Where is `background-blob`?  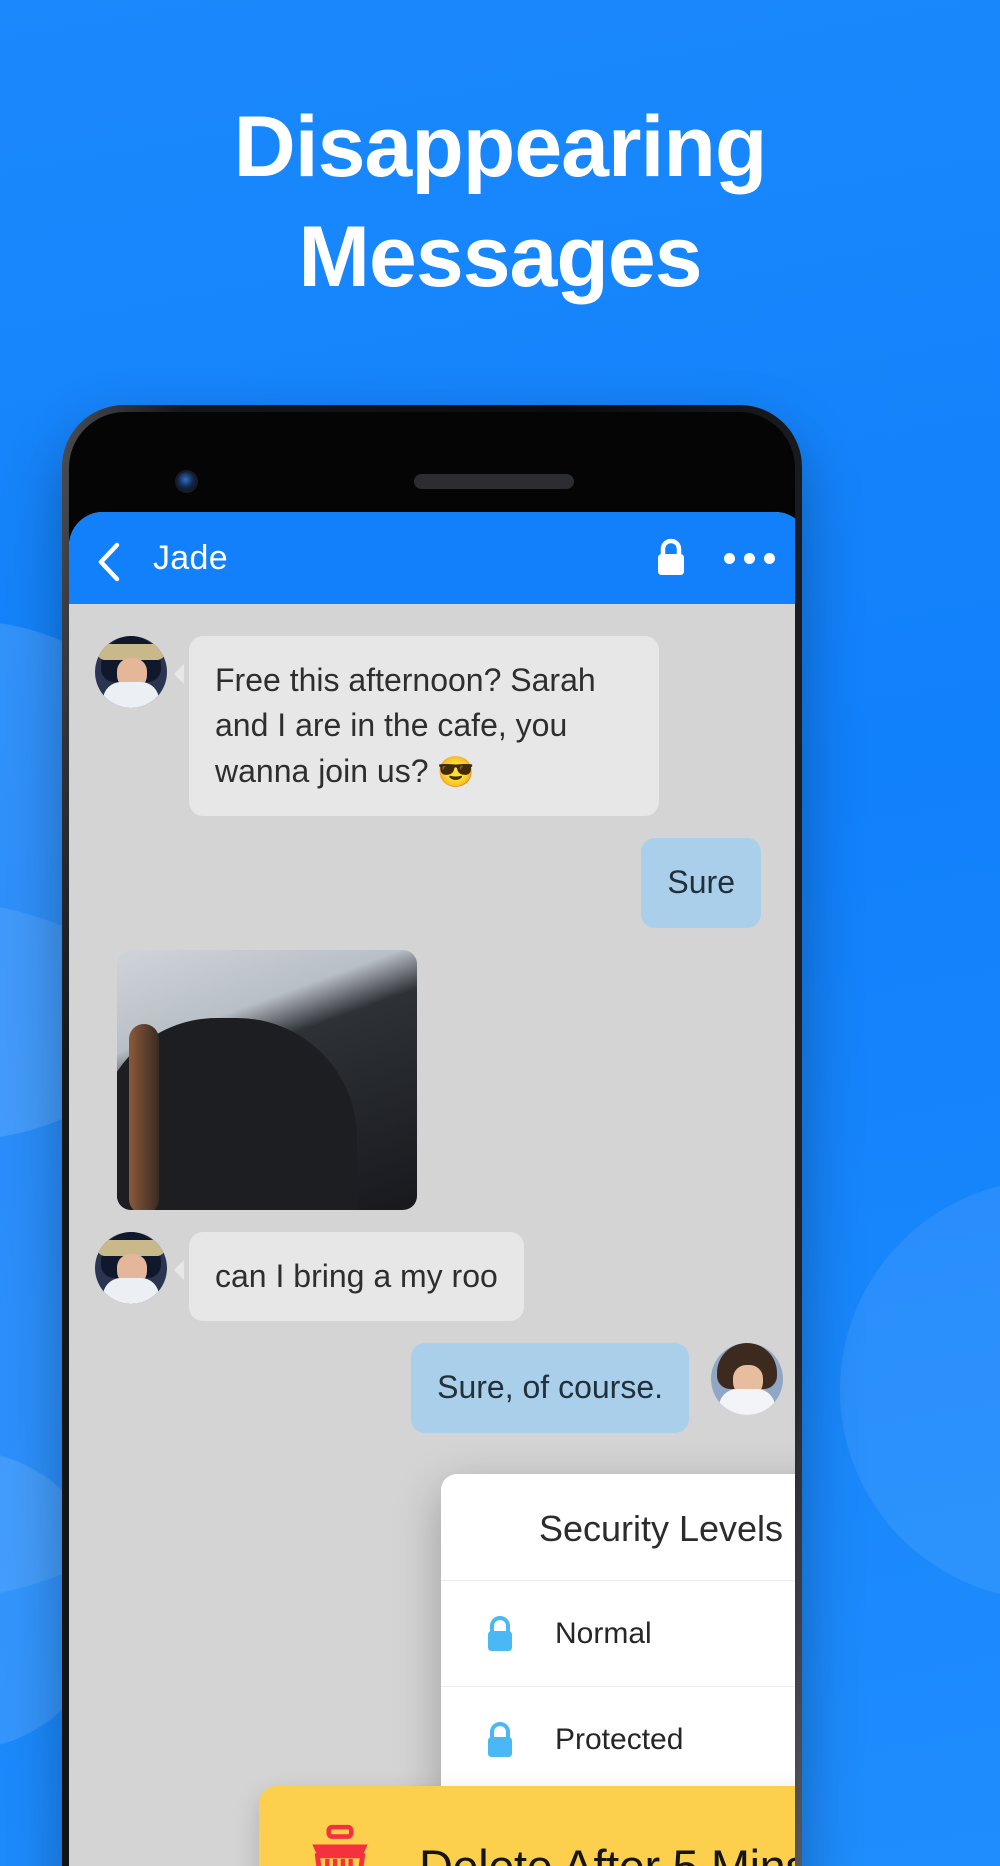
background-blob is located at coordinates (920, 1390).